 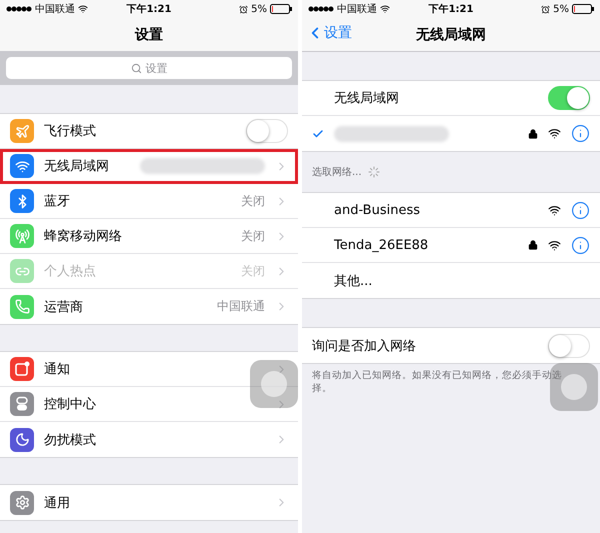 What do you see at coordinates (136, 68) in the screenshot?
I see `search-icon` at bounding box center [136, 68].